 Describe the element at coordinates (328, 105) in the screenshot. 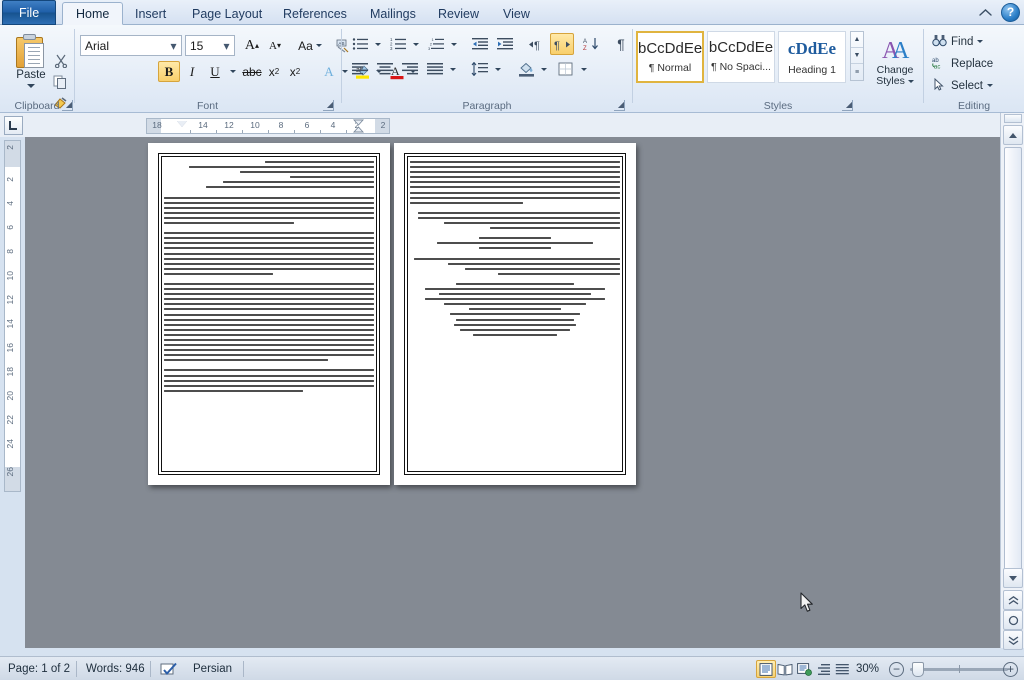

I see `font-dialog-launcher: ◢` at that location.